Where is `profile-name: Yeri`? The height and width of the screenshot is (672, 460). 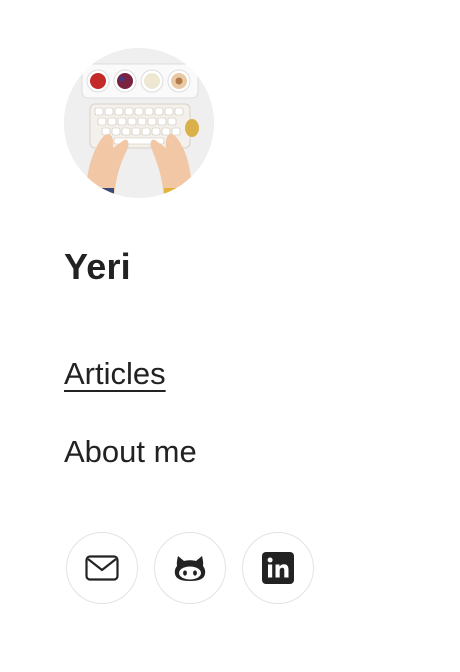
profile-name: Yeri is located at coordinates (97, 266).